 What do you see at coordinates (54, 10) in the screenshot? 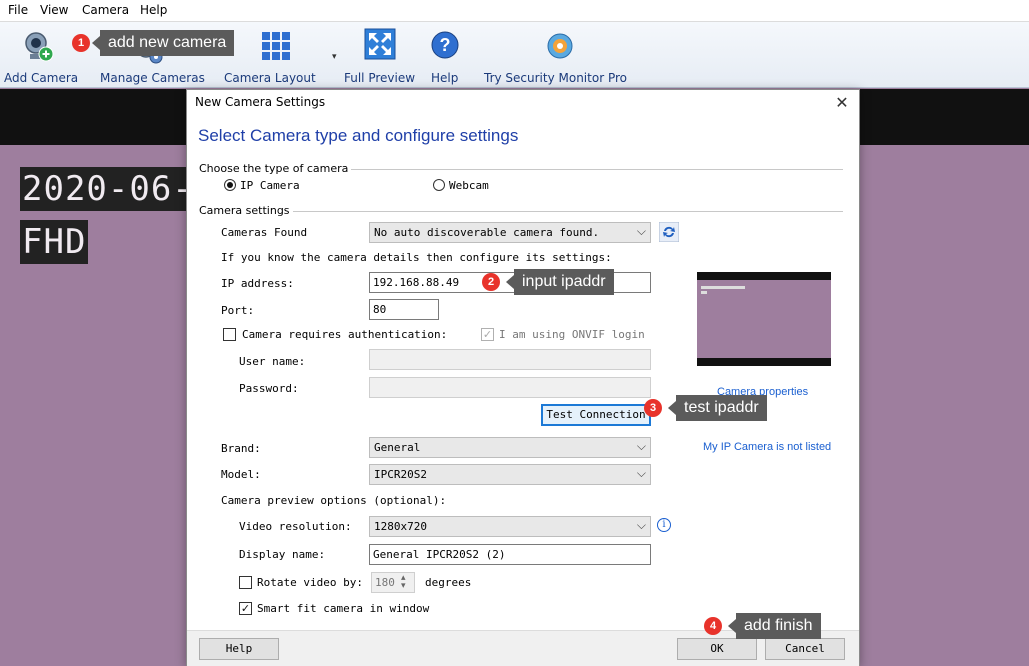
I see `menu-view: View` at bounding box center [54, 10].